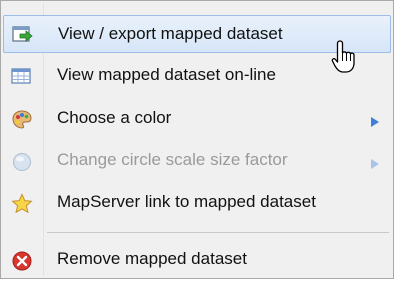 This screenshot has height=281, width=396. I want to click on menu-item-label: Change circle scale size factor, so click(172, 159).